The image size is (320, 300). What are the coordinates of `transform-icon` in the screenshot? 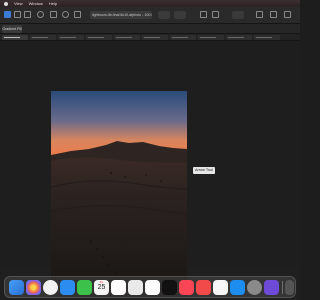 It's located at (259, 14).